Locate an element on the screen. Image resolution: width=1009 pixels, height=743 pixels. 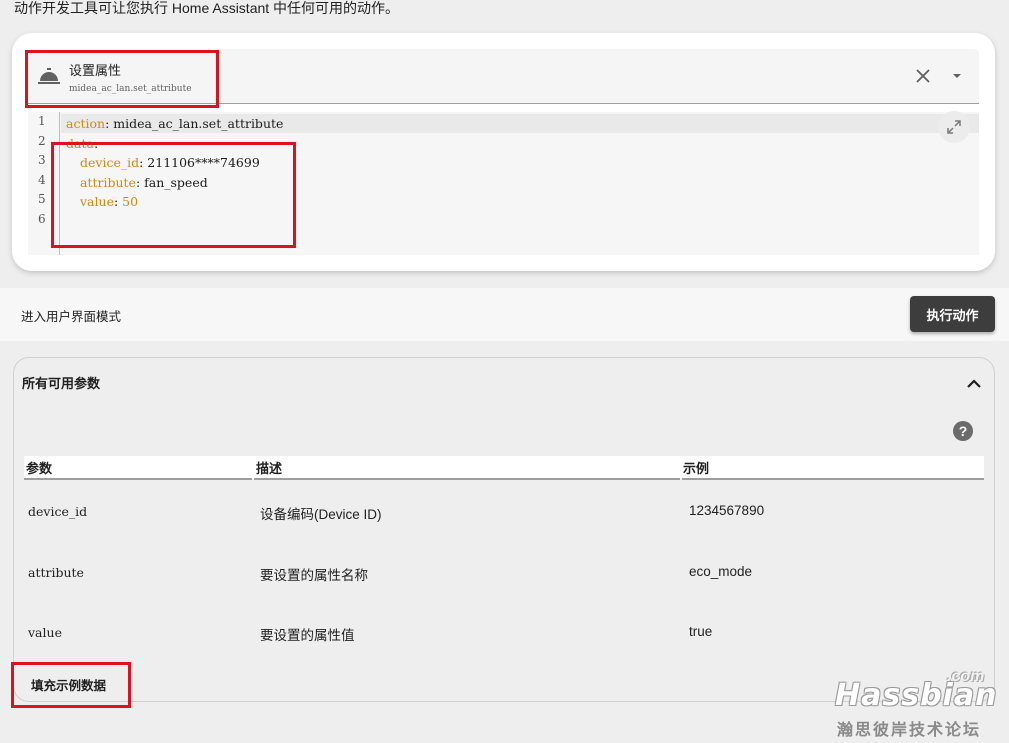
param-example: 1234567890 is located at coordinates (727, 510).